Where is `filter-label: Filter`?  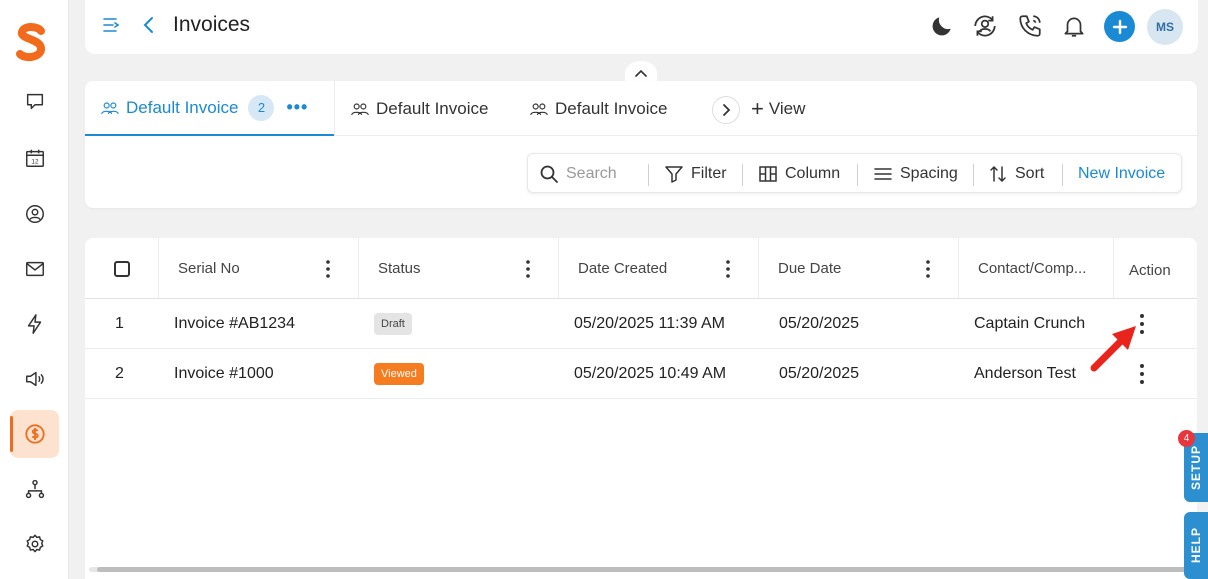
filter-label: Filter is located at coordinates (709, 173).